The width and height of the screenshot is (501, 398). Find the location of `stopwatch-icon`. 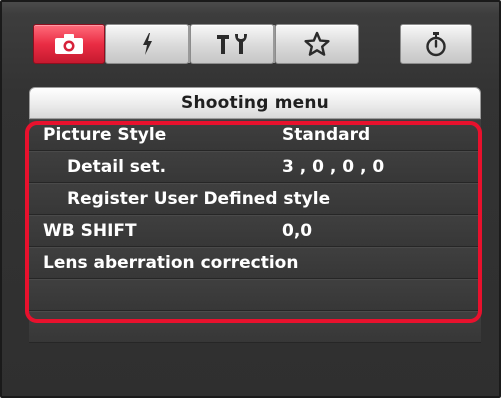

stopwatch-icon is located at coordinates (436, 44).